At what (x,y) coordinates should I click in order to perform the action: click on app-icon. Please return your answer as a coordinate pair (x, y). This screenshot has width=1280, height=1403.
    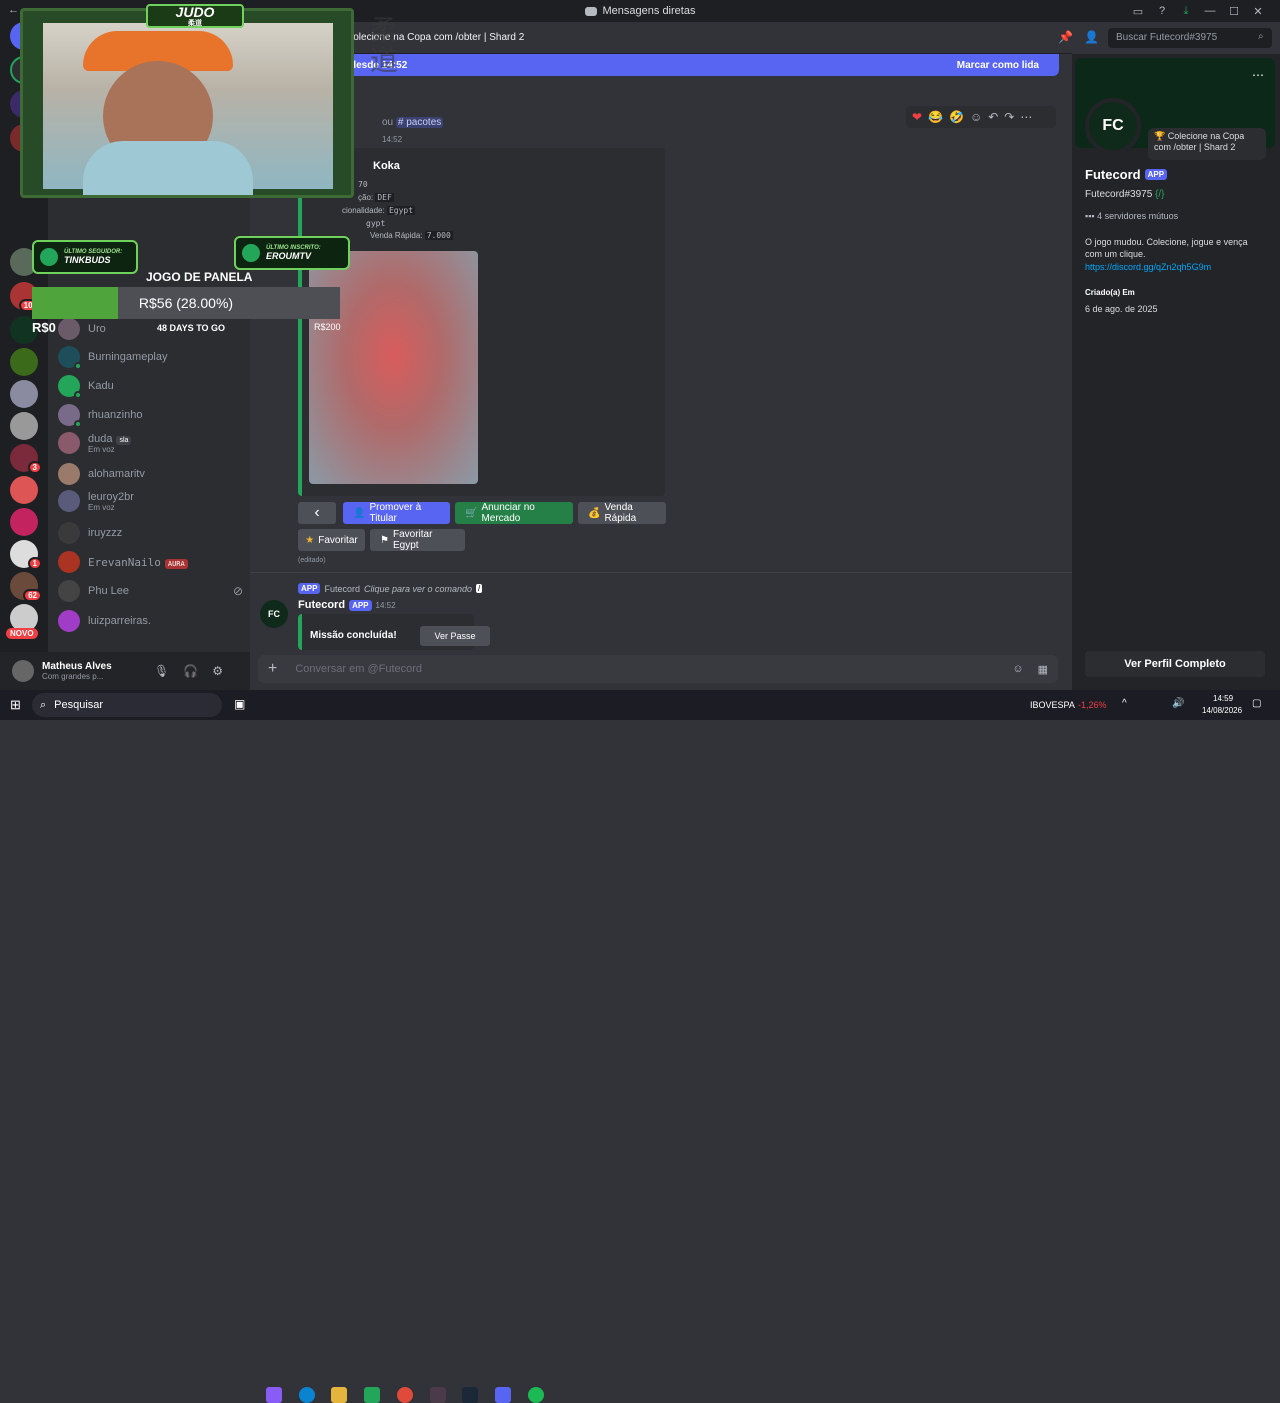
    Looking at the image, I should click on (372, 1395).